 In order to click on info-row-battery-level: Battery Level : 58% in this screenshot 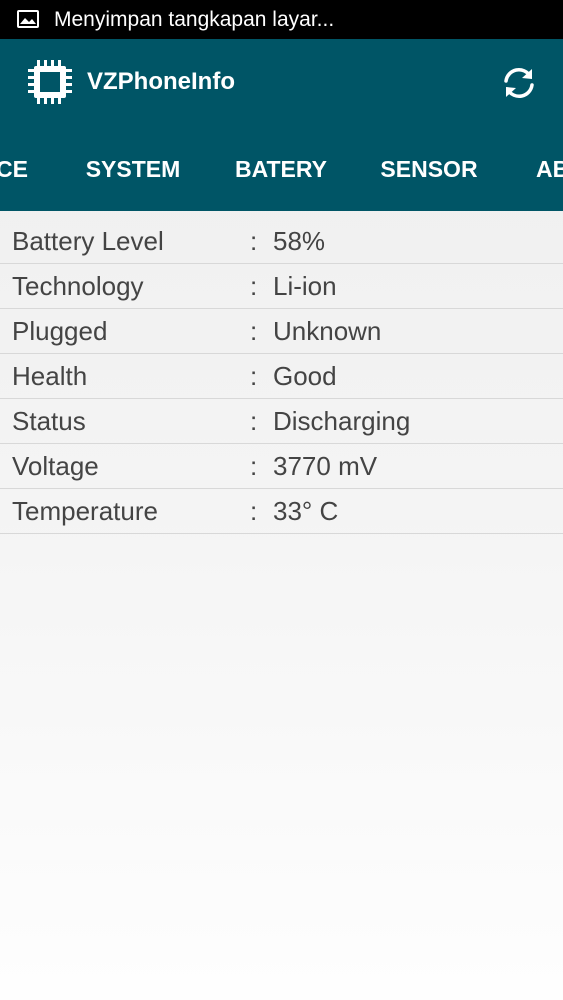, I will do `click(281, 241)`.